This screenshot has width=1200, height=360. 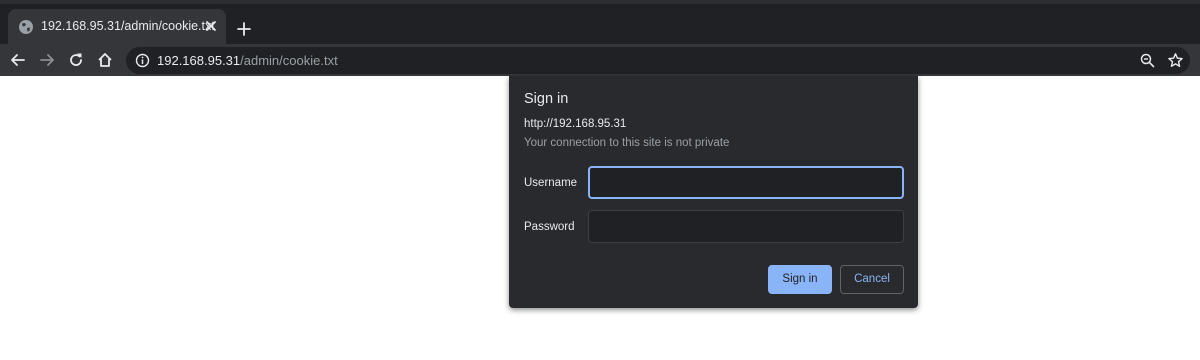 I want to click on tab-strip: 192.168.95.31/admin/cookie.txt, so click(x=600, y=22).